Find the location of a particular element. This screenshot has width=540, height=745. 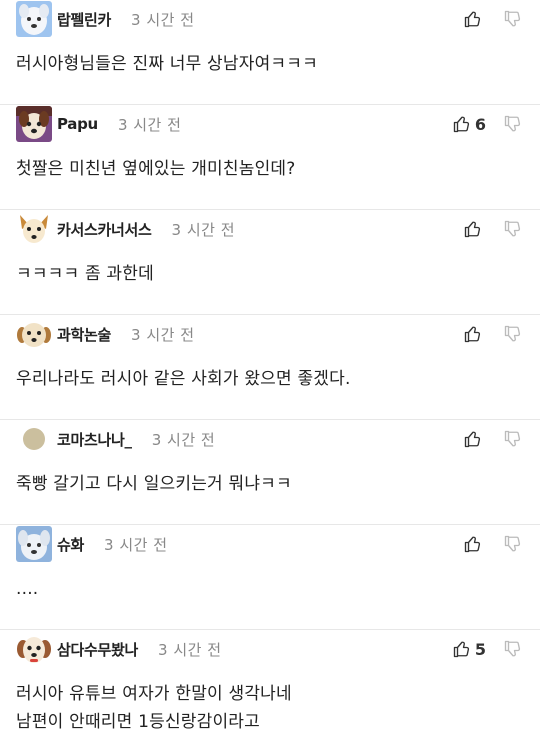

comment-text: 첫짤은 미친년 옆에있는 개미친놈인데? is located at coordinates (270, 169).